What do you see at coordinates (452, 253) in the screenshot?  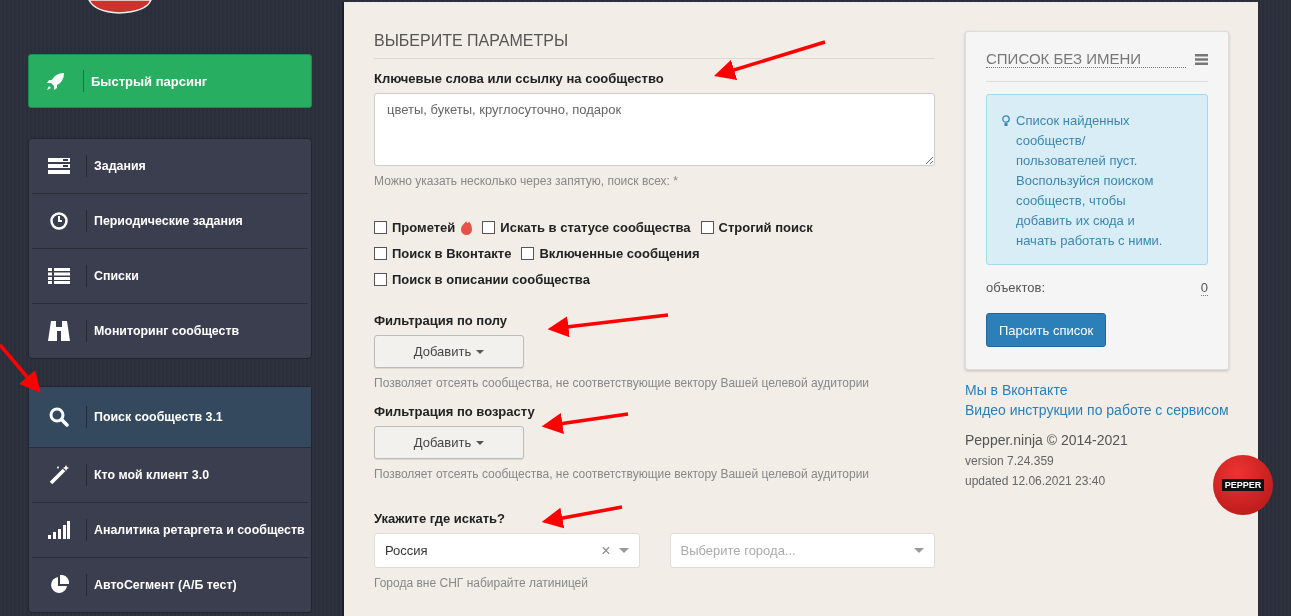 I see `checkbox-label: Поиск в Вконтакте` at bounding box center [452, 253].